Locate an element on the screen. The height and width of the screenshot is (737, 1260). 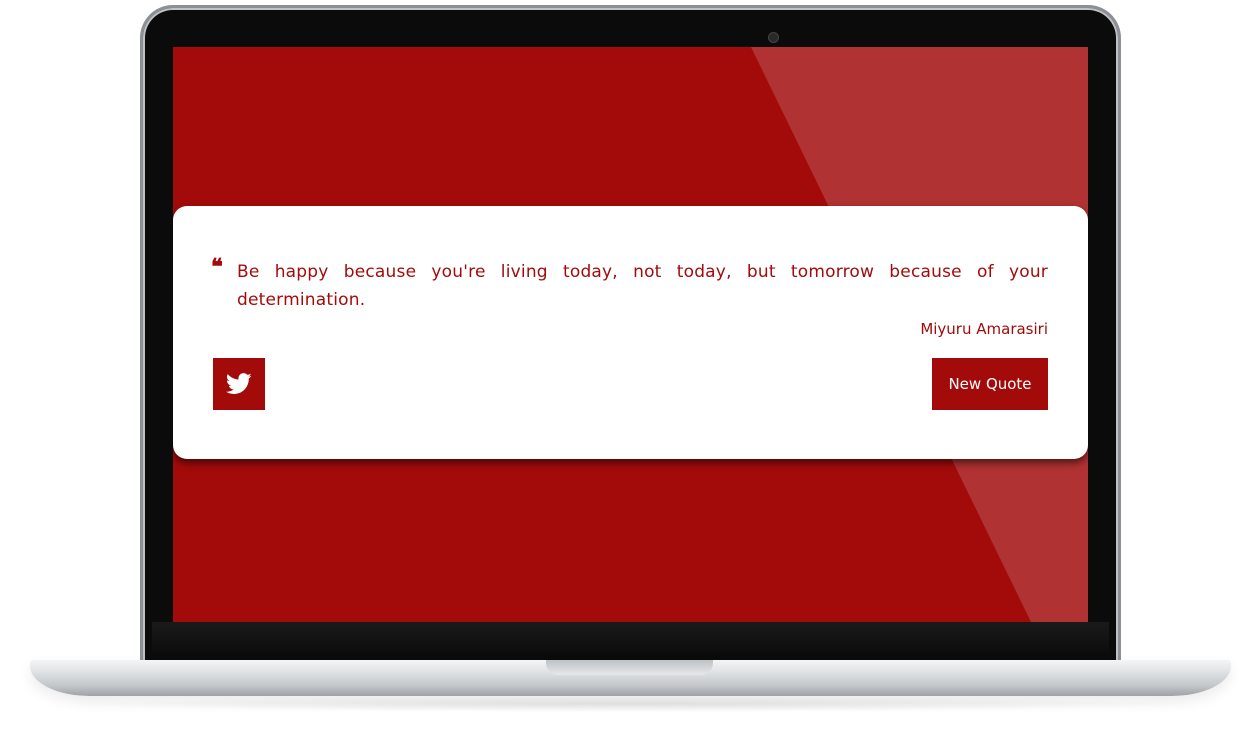
twitter-icon is located at coordinates (239, 383).